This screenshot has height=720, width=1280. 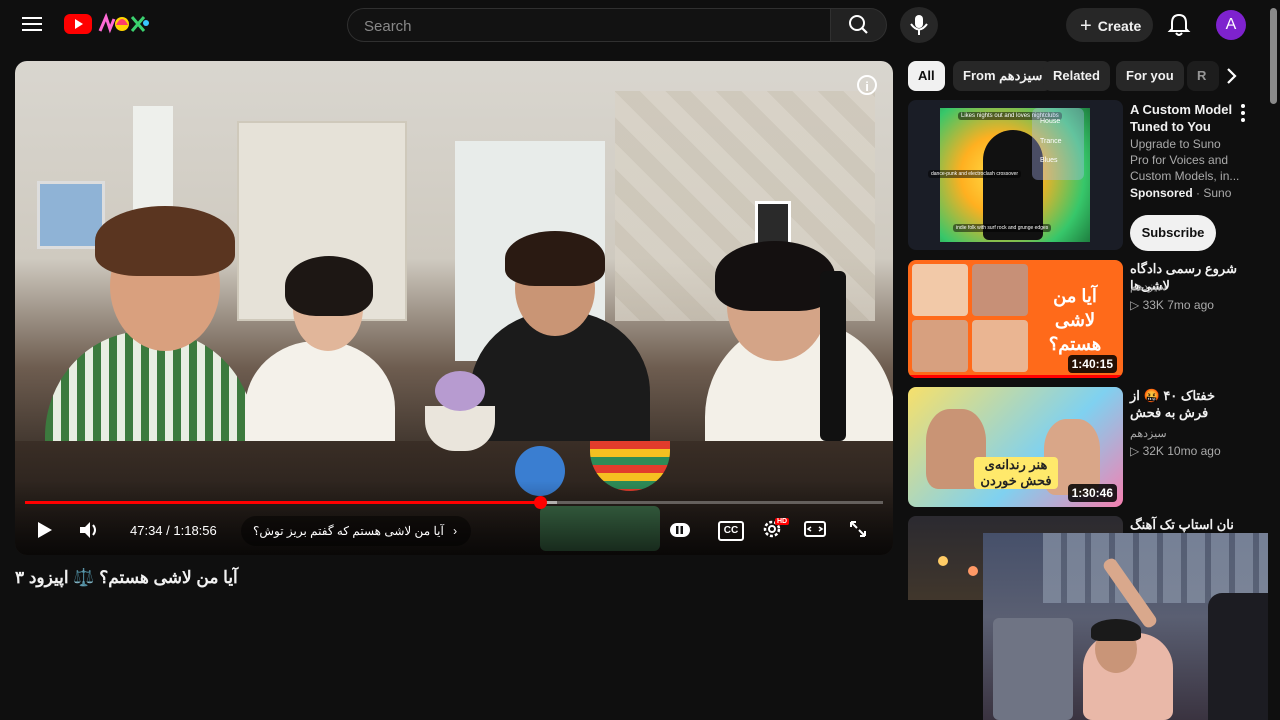 What do you see at coordinates (1274, 360) in the screenshot?
I see `page-scrollbar` at bounding box center [1274, 360].